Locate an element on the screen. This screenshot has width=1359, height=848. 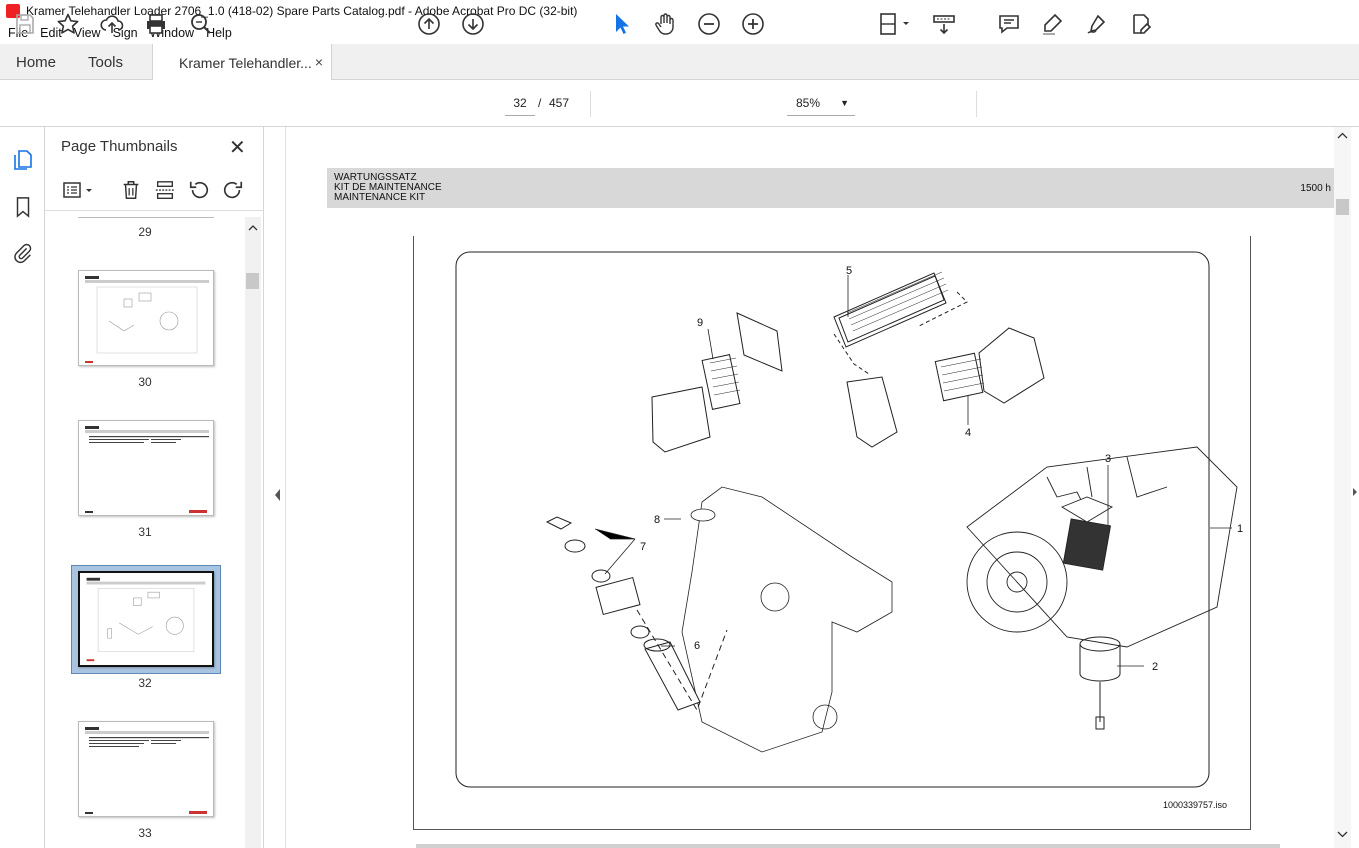
panel-toolbar is located at coordinates (154, 191).